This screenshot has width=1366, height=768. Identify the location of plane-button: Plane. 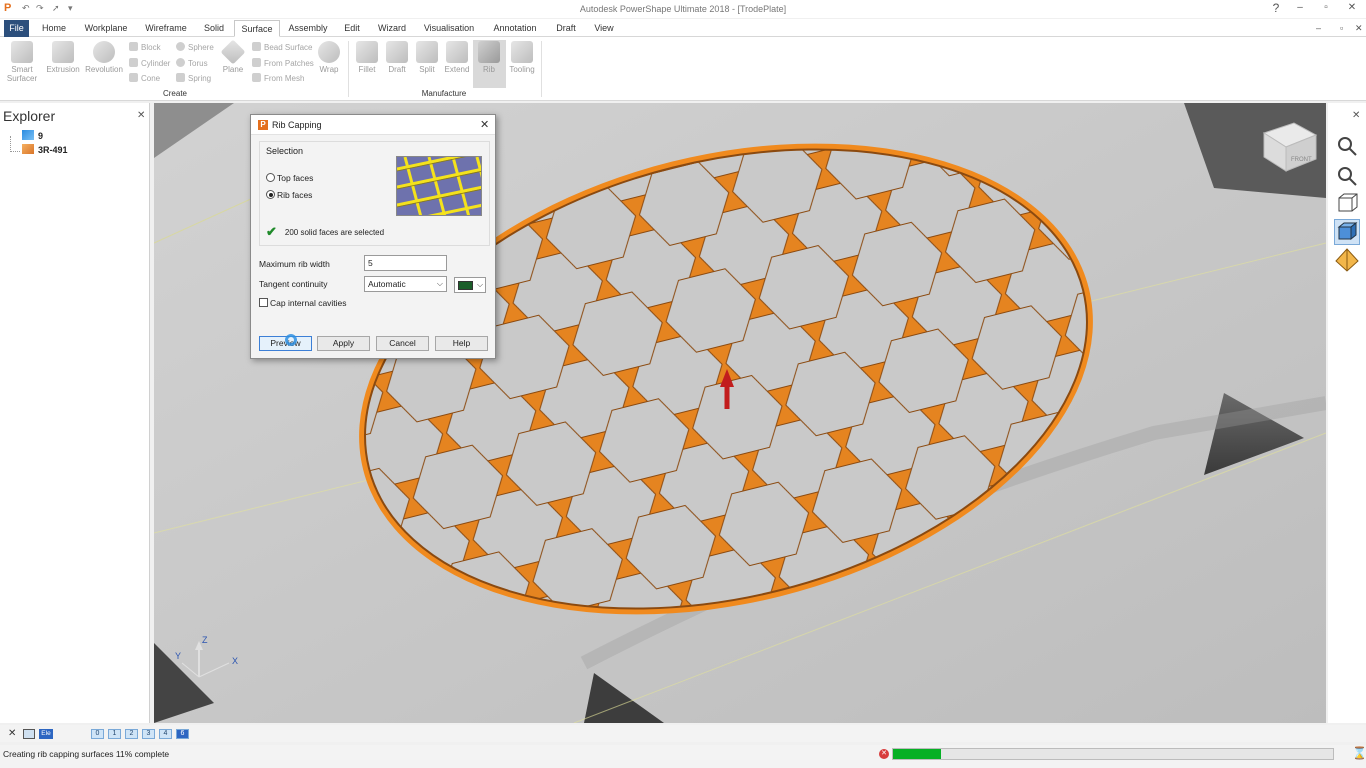
(233, 56).